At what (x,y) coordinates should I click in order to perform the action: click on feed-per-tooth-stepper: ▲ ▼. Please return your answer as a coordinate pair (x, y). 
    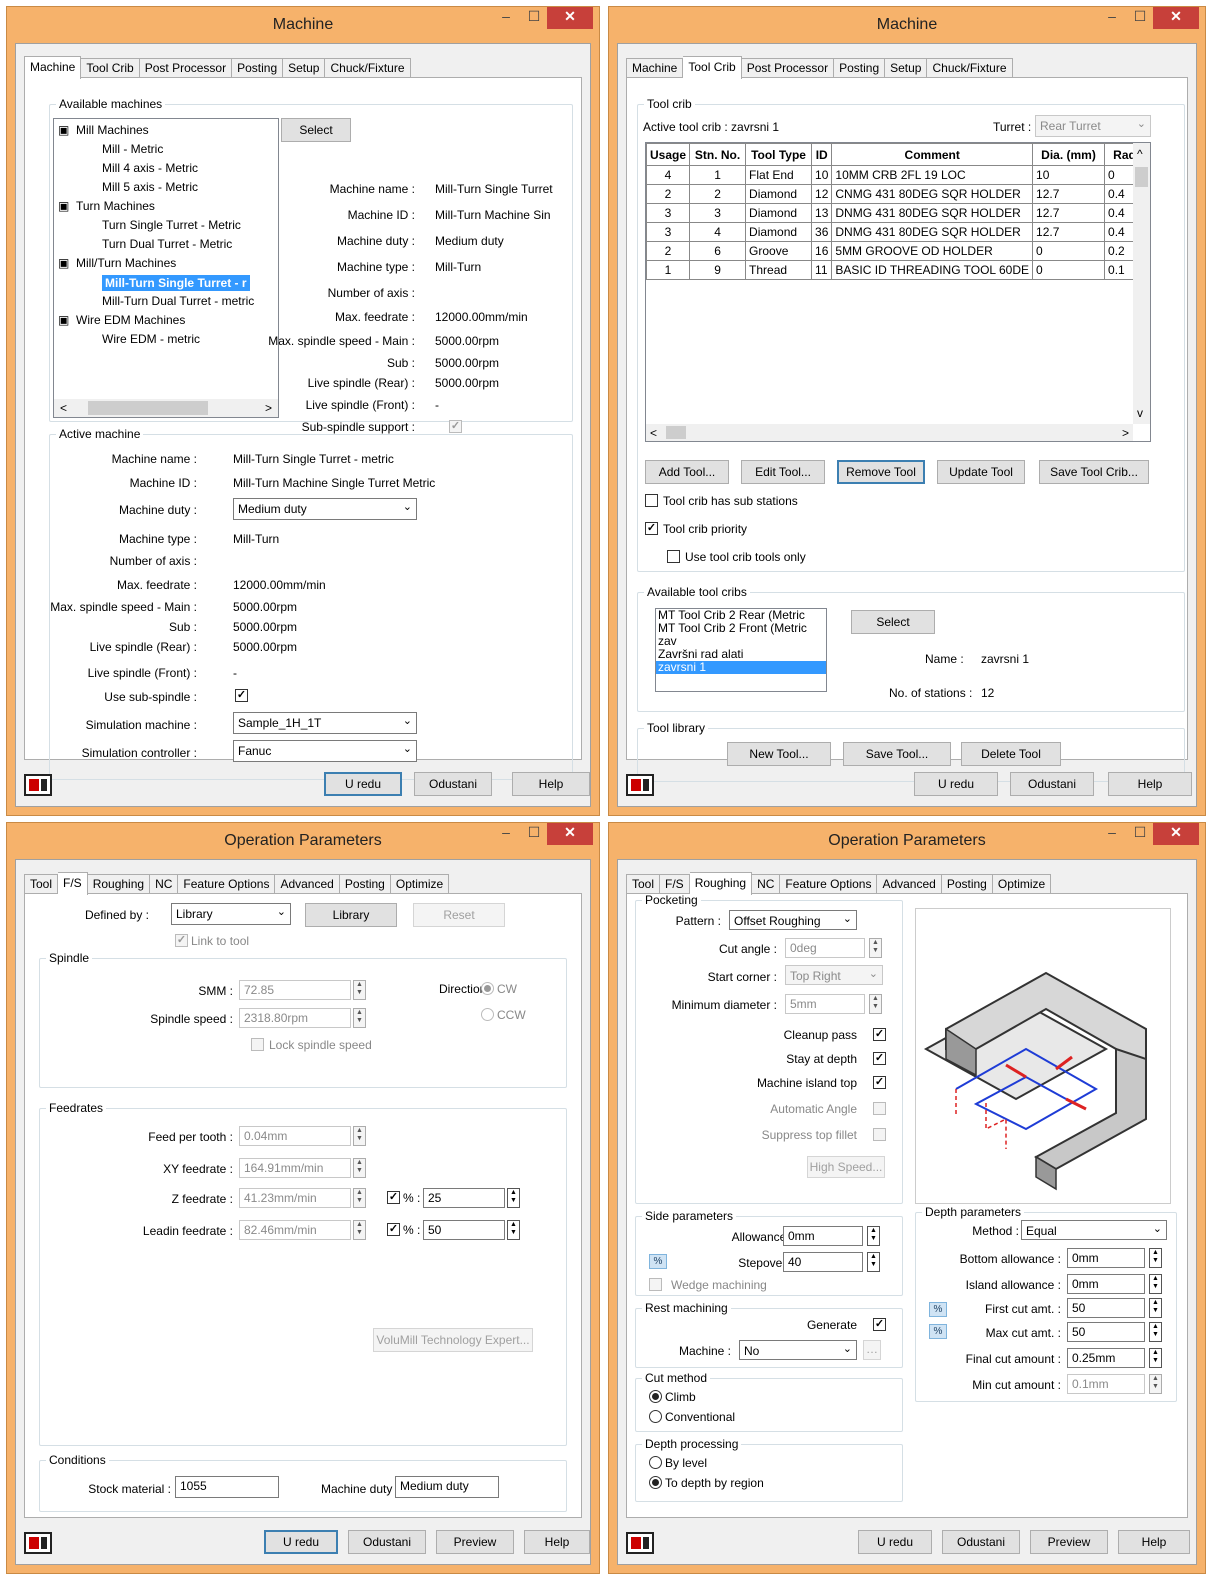
    Looking at the image, I should click on (359, 1136).